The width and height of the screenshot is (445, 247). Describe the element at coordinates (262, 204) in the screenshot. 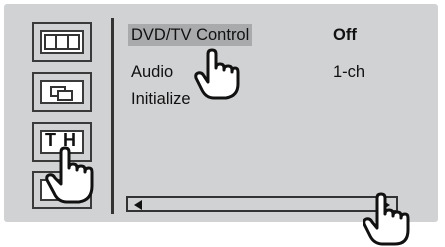

I see `horizontal-scrollbar` at that location.